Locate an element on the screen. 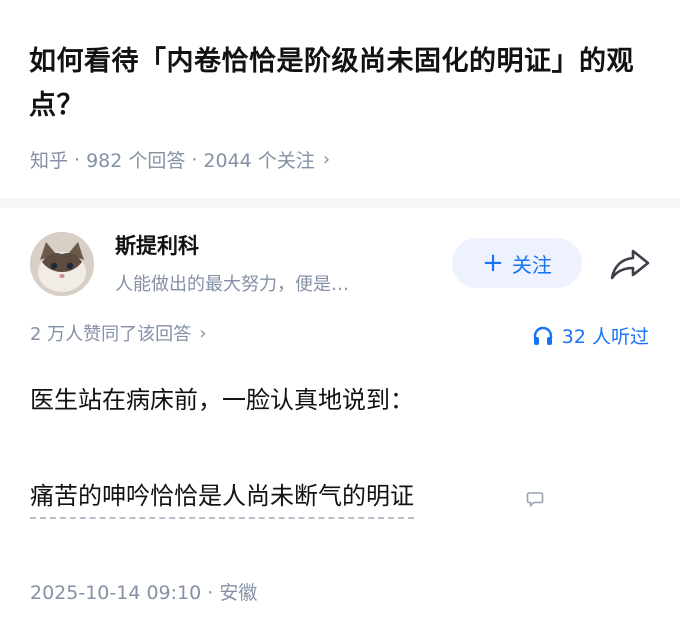  share-icon is located at coordinates (630, 264).